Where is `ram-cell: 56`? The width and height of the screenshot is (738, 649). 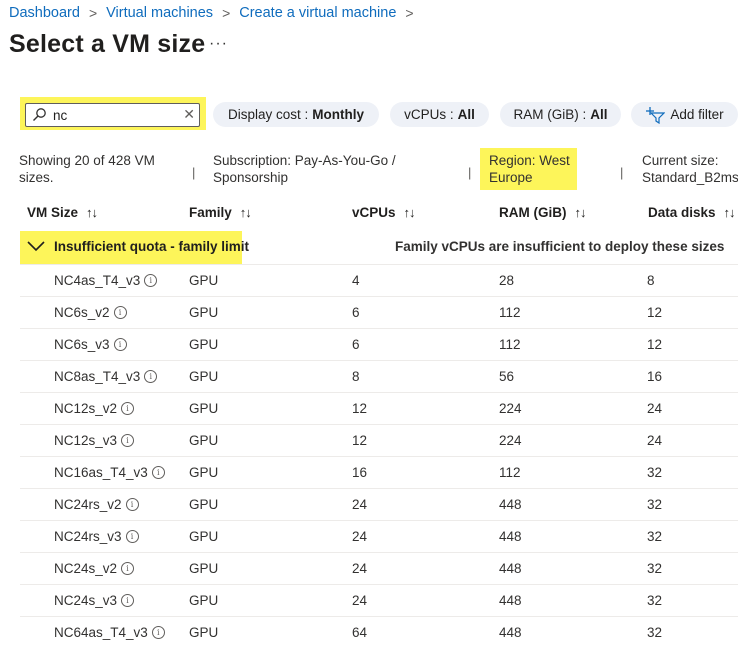 ram-cell: 56 is located at coordinates (507, 376).